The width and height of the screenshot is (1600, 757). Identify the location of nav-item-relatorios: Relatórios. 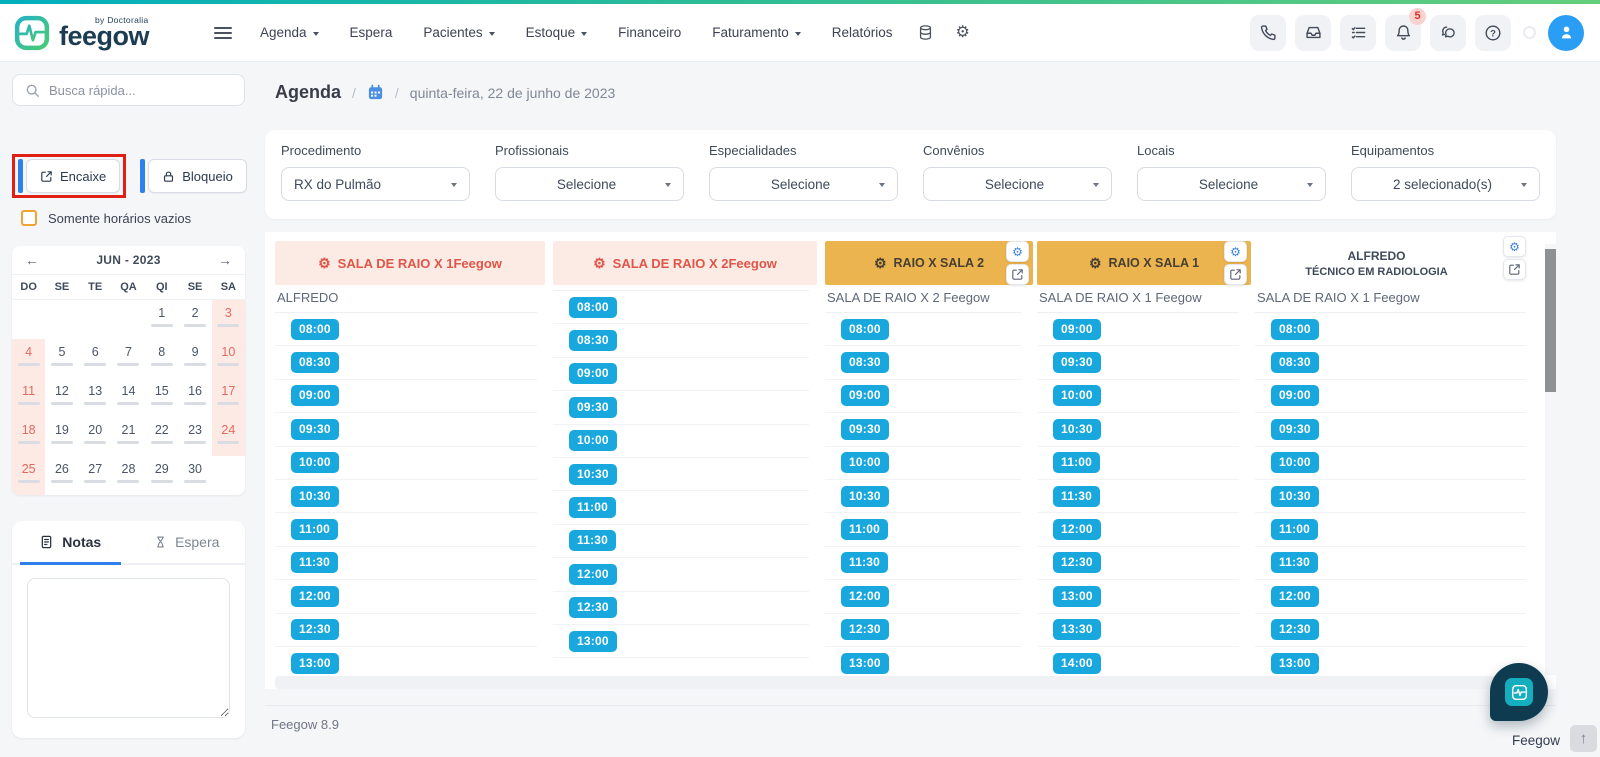
(862, 32).